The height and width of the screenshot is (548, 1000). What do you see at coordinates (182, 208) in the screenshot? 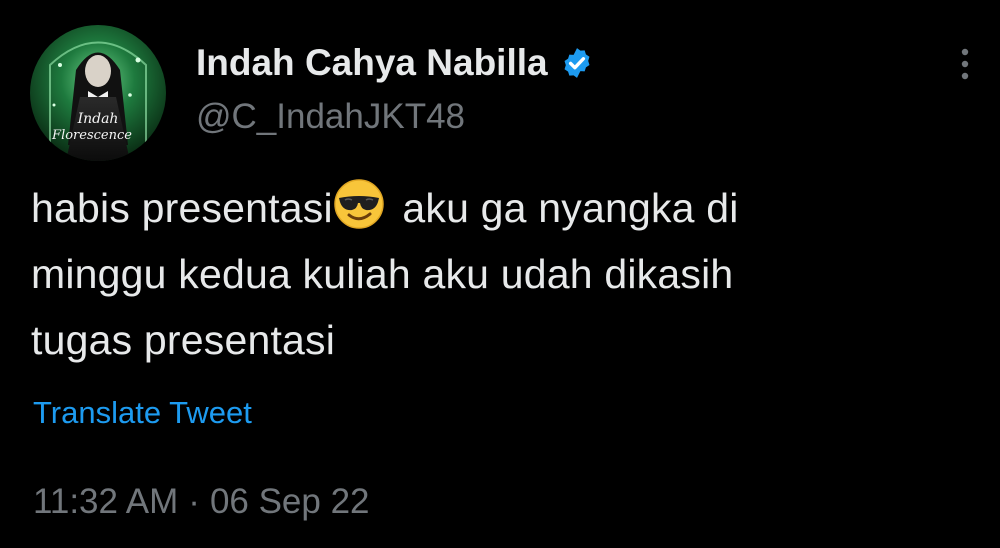
I see `tweet-text-part: habis presentasi` at bounding box center [182, 208].